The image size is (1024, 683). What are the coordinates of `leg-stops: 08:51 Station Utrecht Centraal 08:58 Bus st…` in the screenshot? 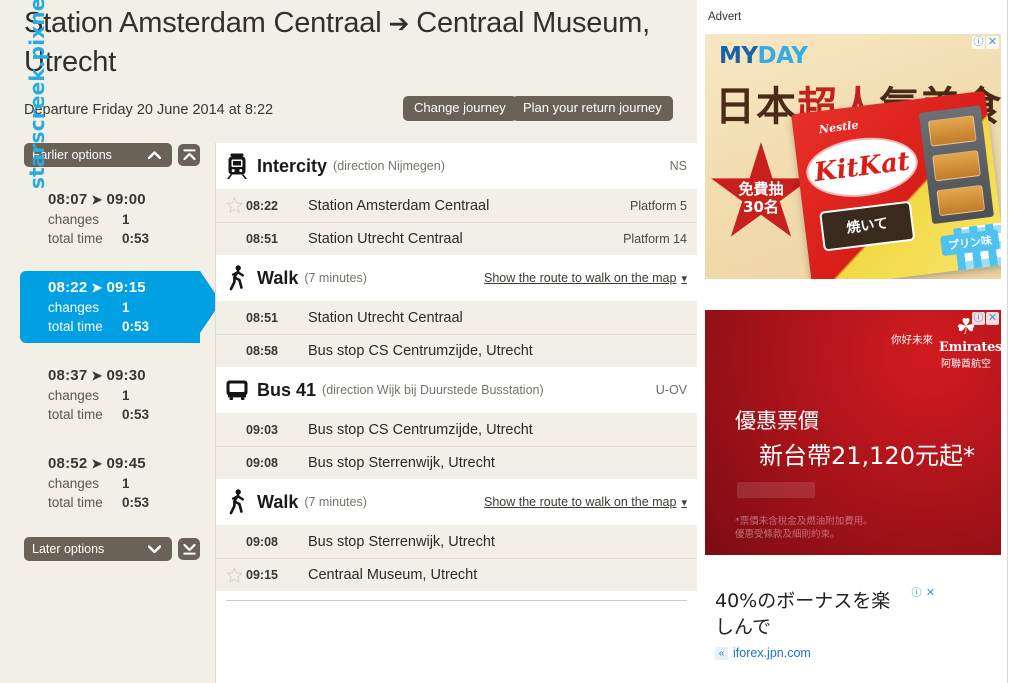 It's located at (456, 334).